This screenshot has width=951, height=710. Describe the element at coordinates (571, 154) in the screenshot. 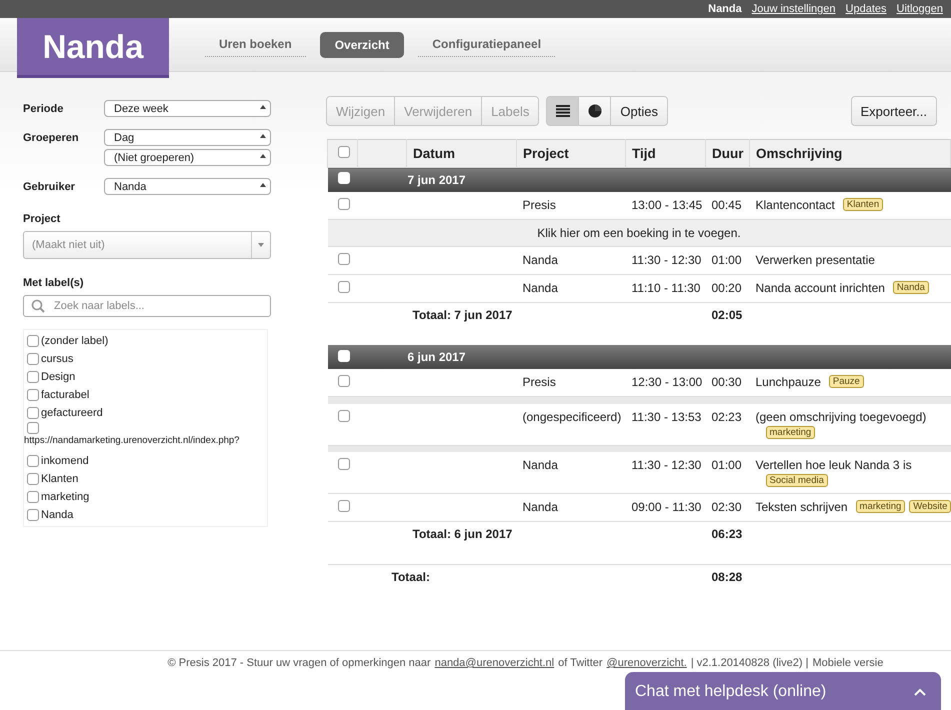

I see `column-header: Project` at that location.